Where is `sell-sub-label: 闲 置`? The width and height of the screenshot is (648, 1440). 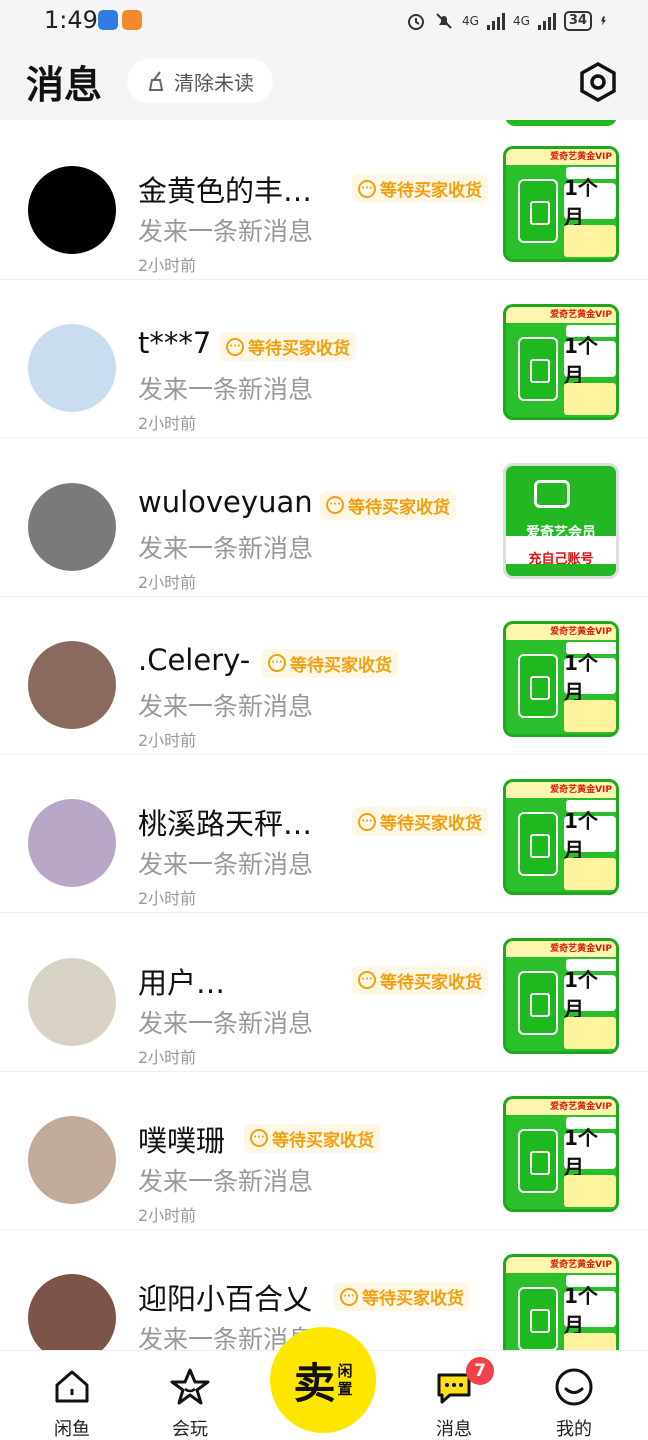
sell-sub-label: 闲 置 is located at coordinates (345, 1380).